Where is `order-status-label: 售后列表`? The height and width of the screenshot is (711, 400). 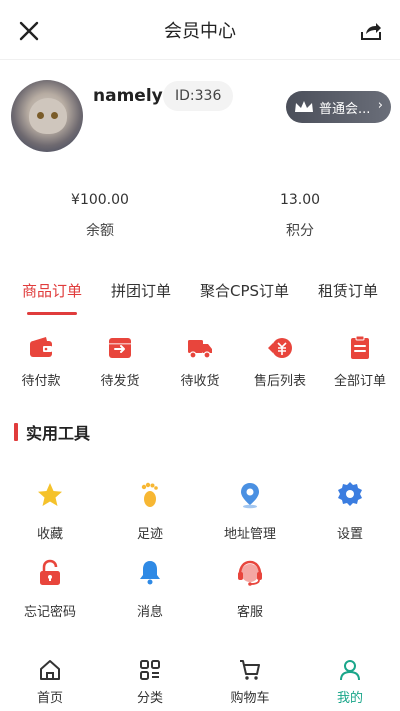
order-status-label: 售后列表 is located at coordinates (279, 381).